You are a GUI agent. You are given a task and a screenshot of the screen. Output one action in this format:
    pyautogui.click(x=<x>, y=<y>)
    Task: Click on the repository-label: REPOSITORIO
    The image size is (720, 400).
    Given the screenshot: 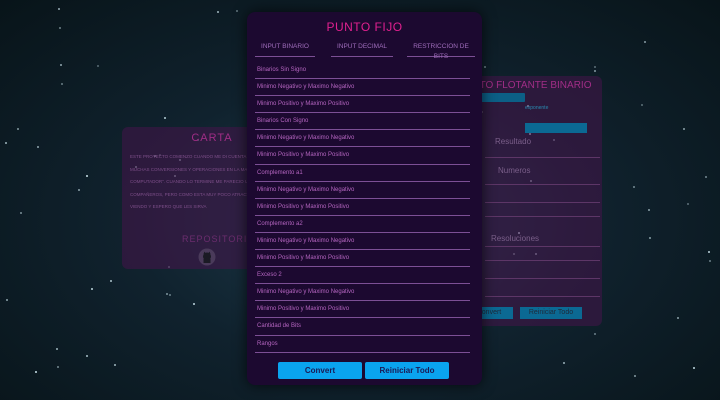 What is the action you would take?
    pyautogui.click(x=219, y=239)
    